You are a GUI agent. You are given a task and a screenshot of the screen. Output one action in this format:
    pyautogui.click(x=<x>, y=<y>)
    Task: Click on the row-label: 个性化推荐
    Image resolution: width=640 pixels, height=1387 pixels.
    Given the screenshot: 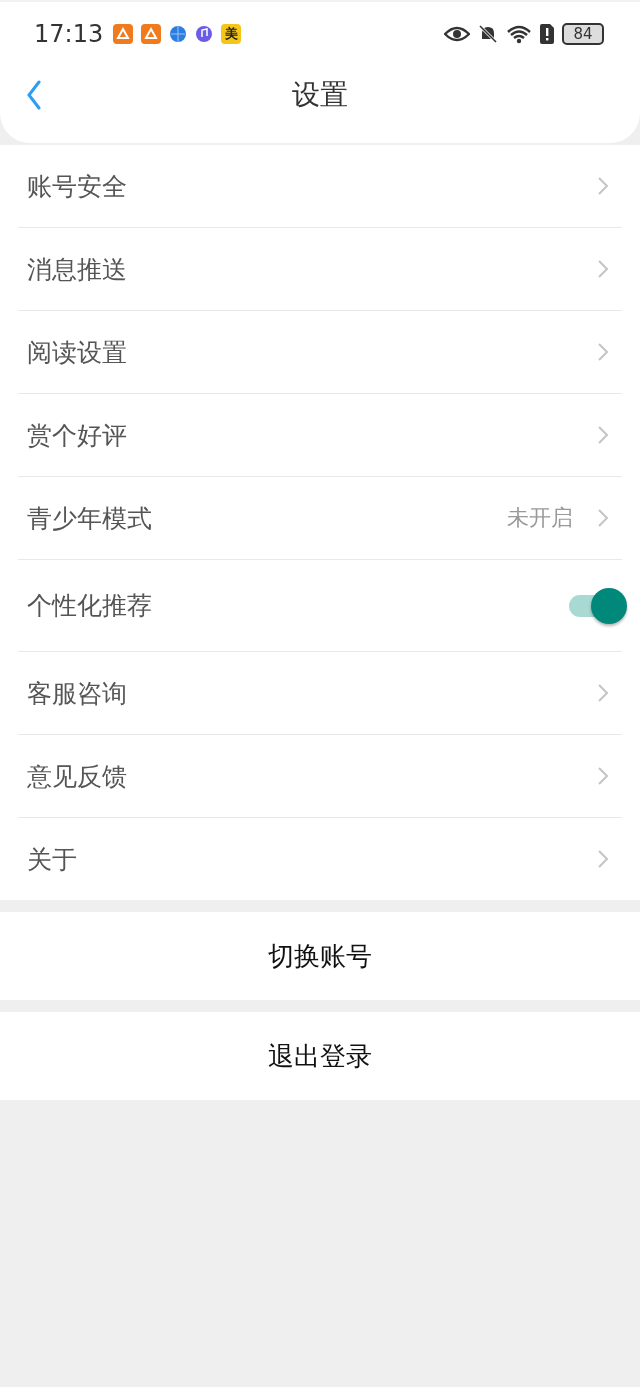 What is the action you would take?
    pyautogui.click(x=89, y=606)
    